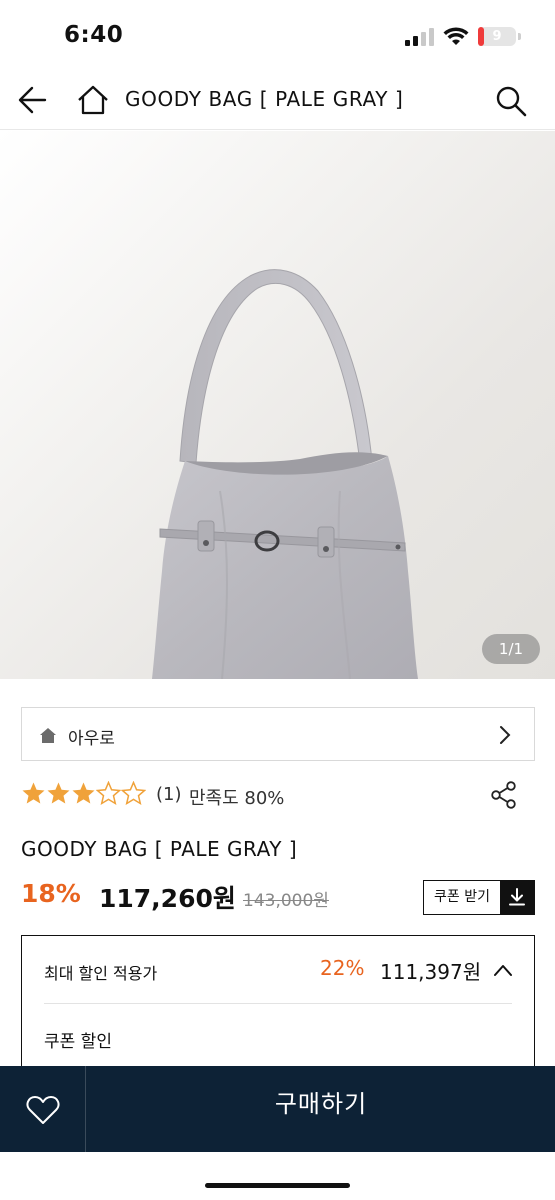  Describe the element at coordinates (167, 898) in the screenshot. I see `sale-price: 117,260원` at that location.